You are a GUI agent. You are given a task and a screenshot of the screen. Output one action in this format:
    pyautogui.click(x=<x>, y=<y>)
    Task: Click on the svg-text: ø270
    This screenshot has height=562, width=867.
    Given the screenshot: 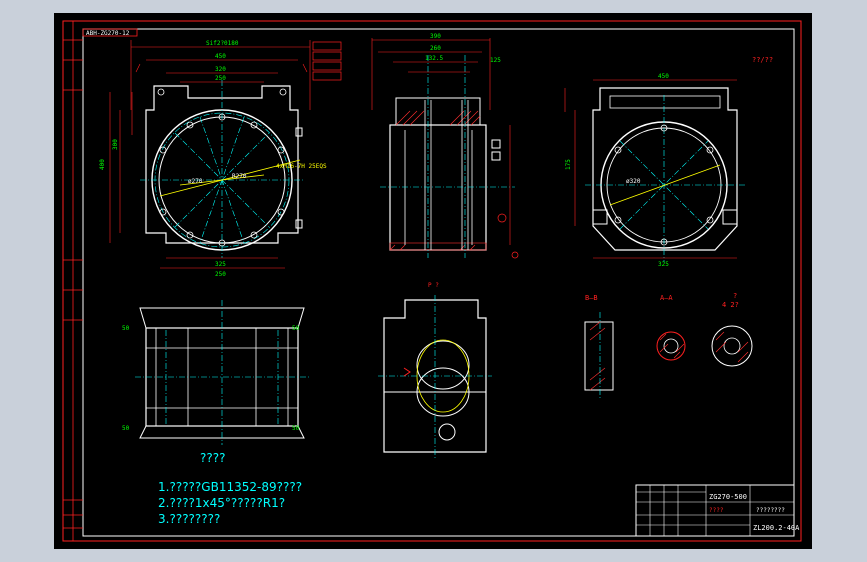 What is the action you would take?
    pyautogui.click(x=195, y=181)
    